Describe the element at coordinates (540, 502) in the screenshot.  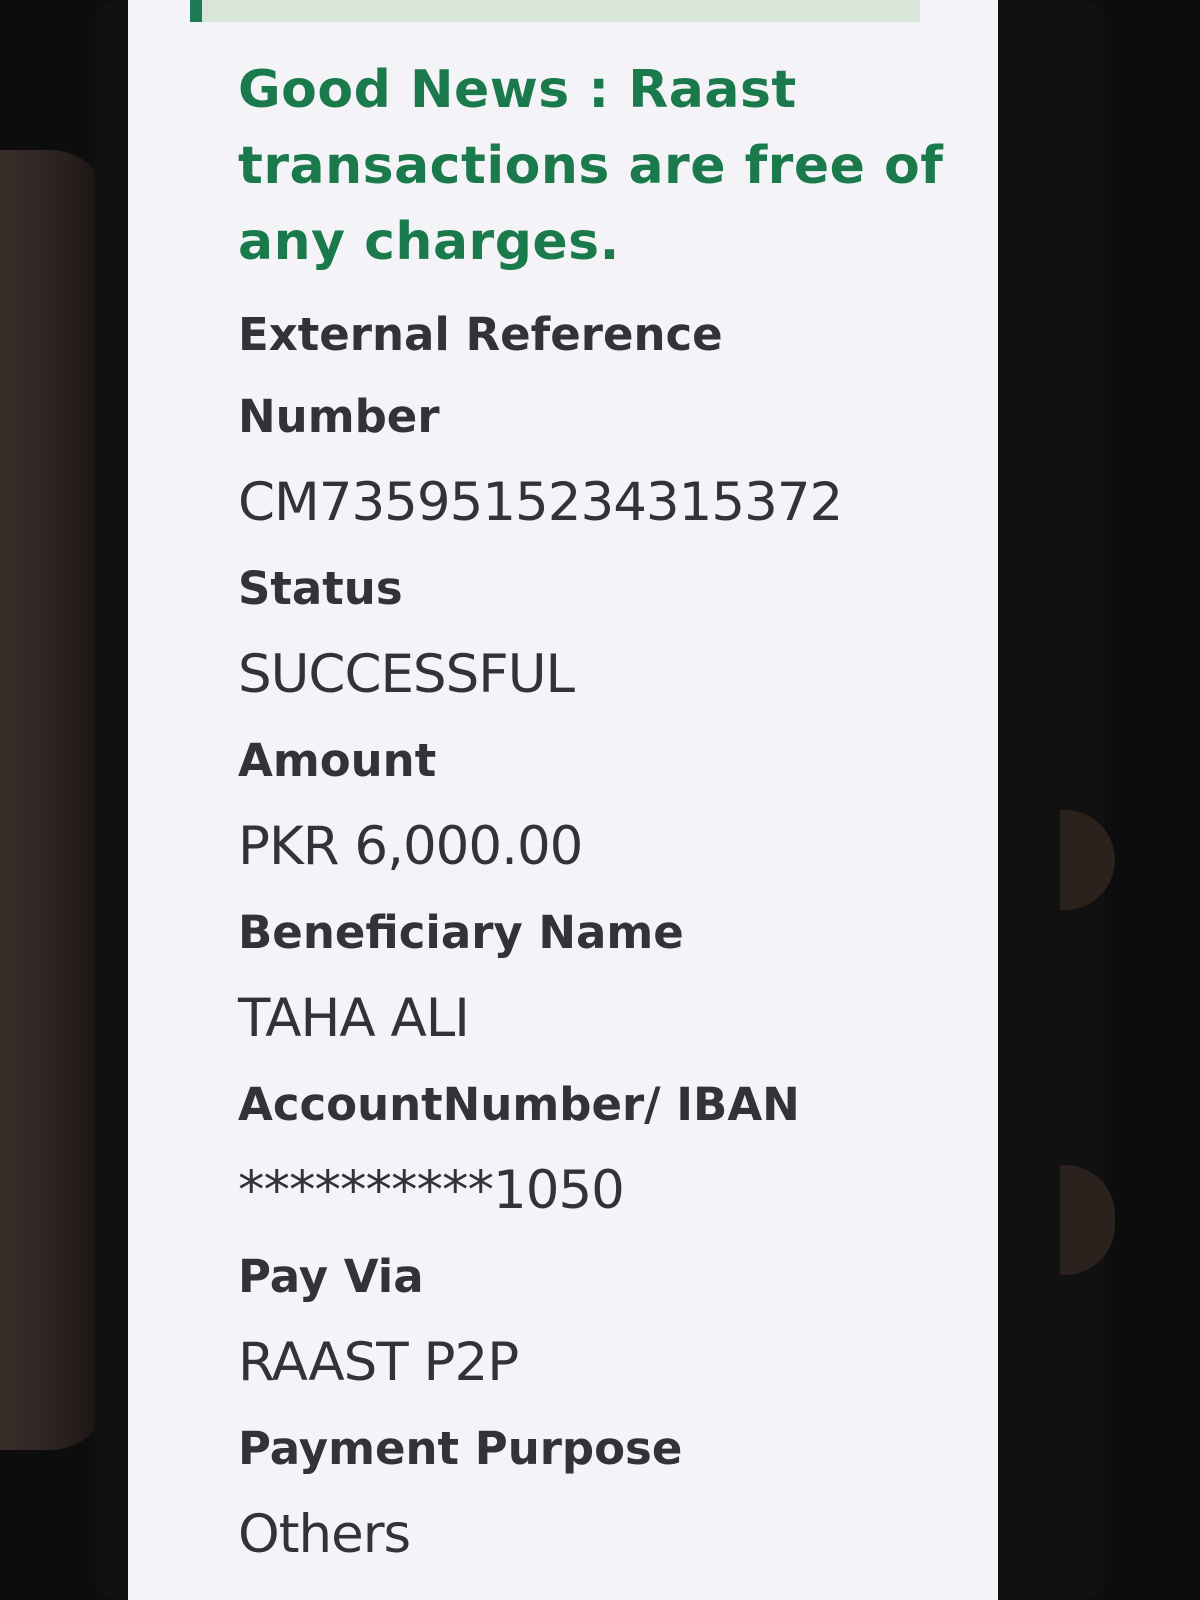
I see `detail-value: CM7359515234315372` at that location.